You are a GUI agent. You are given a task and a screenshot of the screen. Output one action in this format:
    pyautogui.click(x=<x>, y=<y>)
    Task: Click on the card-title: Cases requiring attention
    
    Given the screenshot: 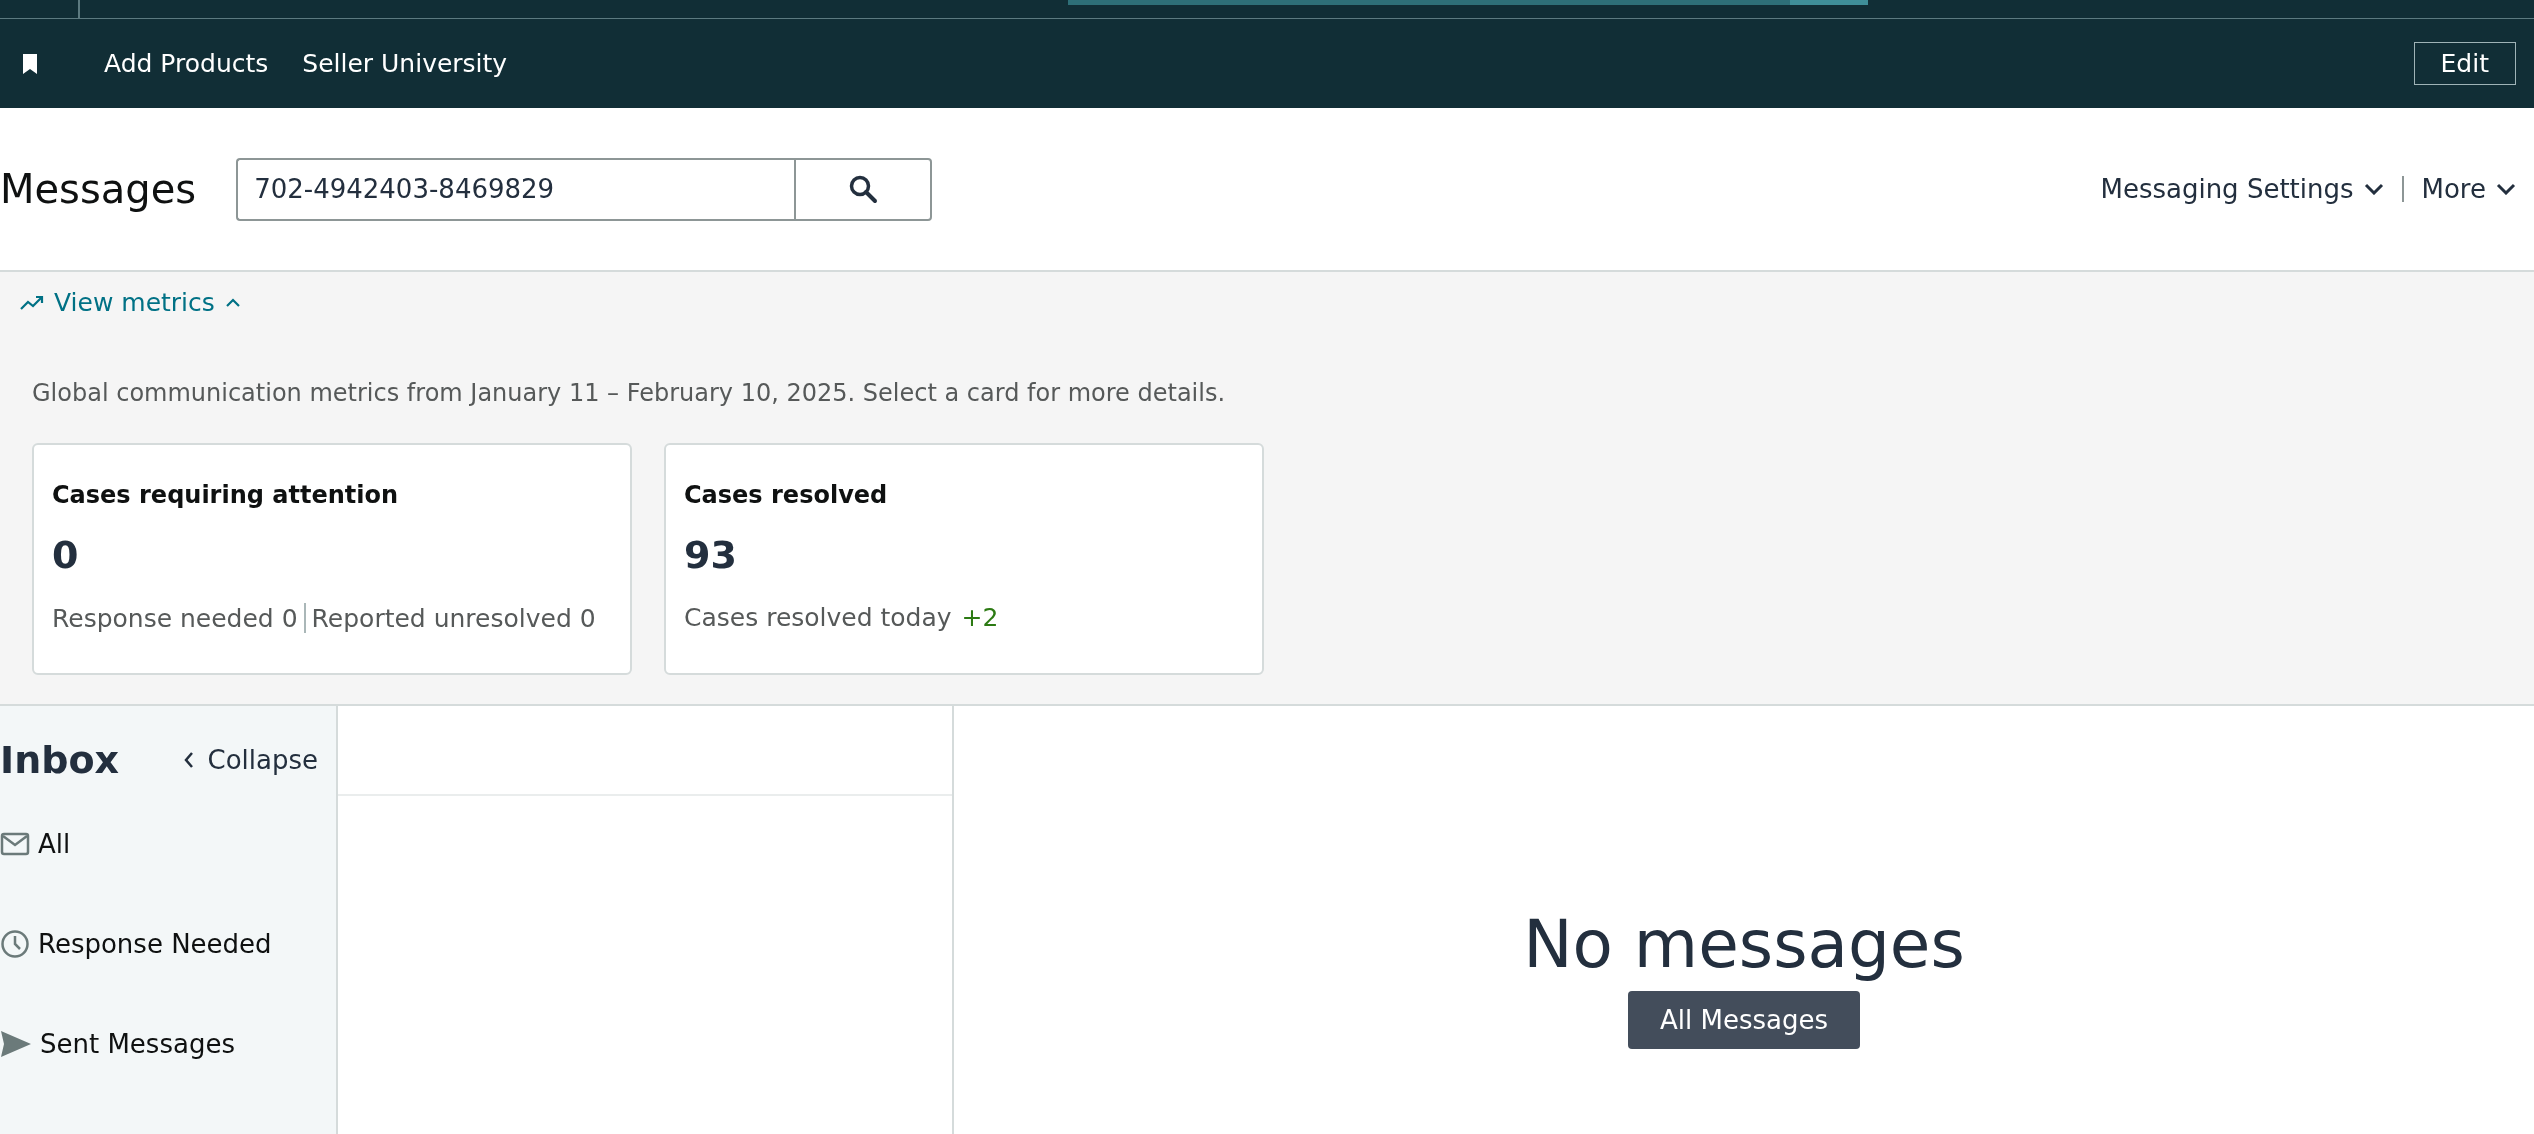 What is the action you would take?
    pyautogui.click(x=226, y=495)
    